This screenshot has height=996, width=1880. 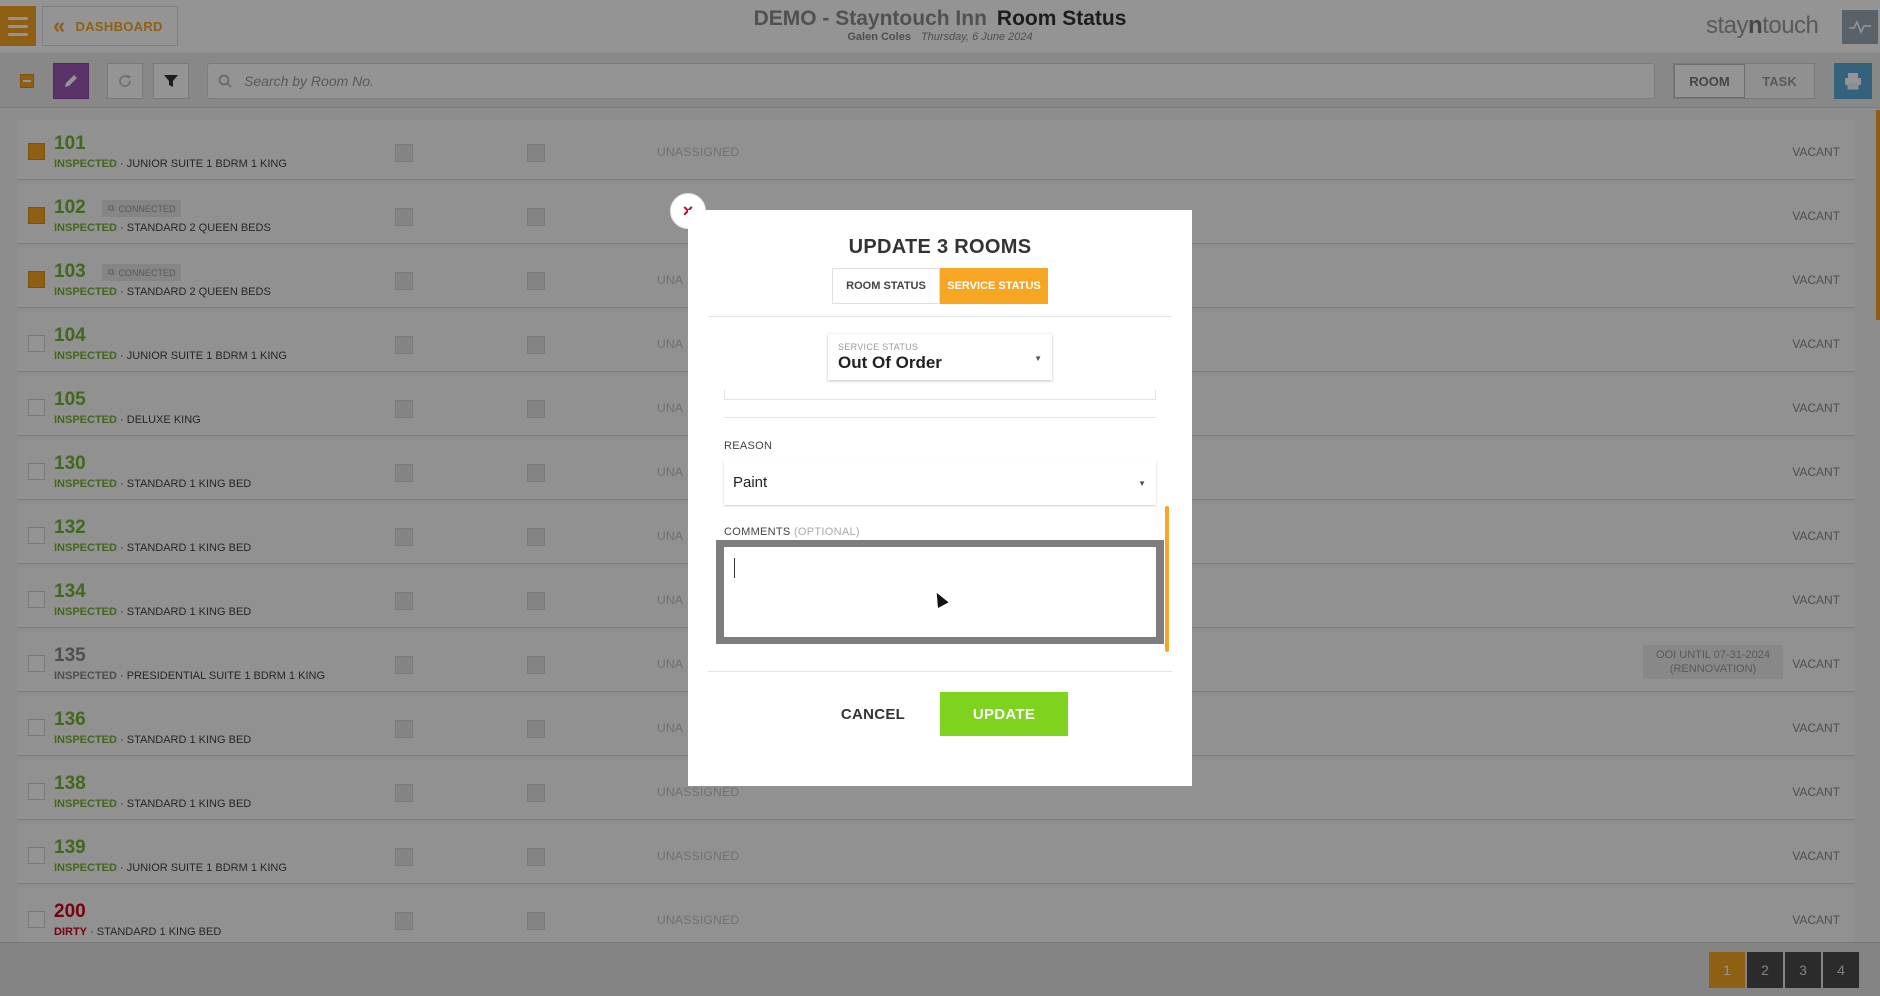 What do you see at coordinates (886, 286) in the screenshot?
I see `tab-room-status: ROOM STATUS` at bounding box center [886, 286].